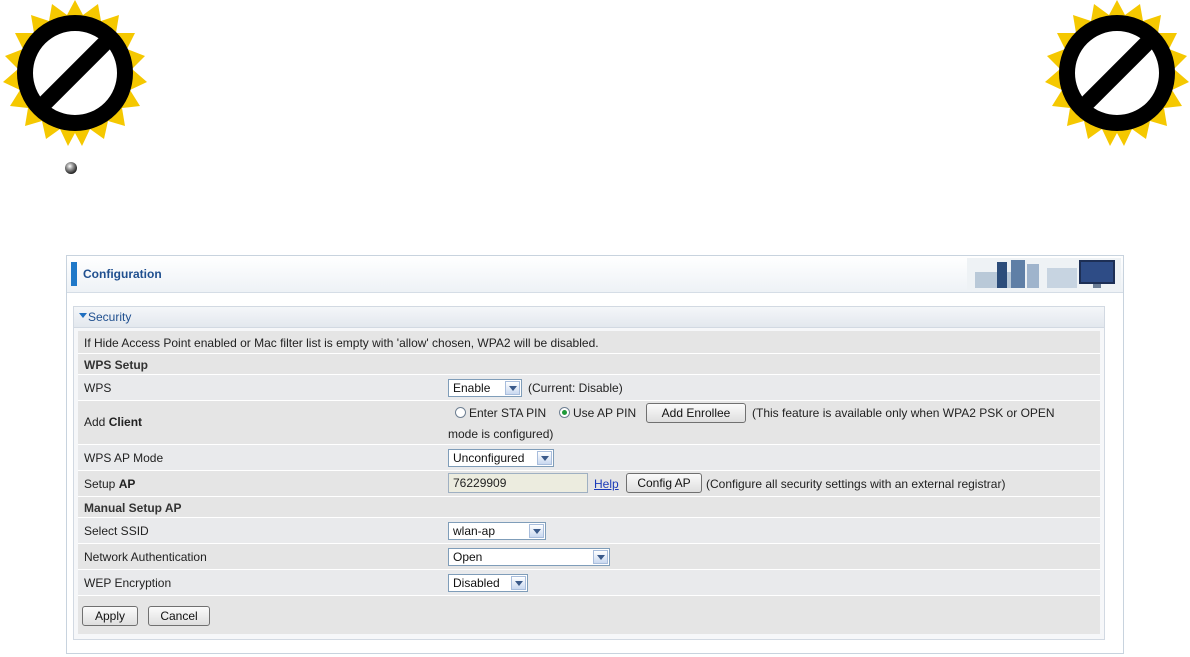  What do you see at coordinates (589, 507) in the screenshot?
I see `manual-setup-heading-row: Manual Setup AP` at bounding box center [589, 507].